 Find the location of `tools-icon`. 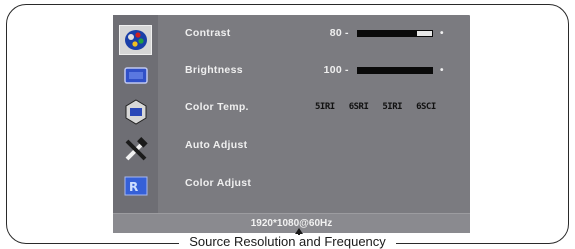

tools-icon is located at coordinates (135, 150).